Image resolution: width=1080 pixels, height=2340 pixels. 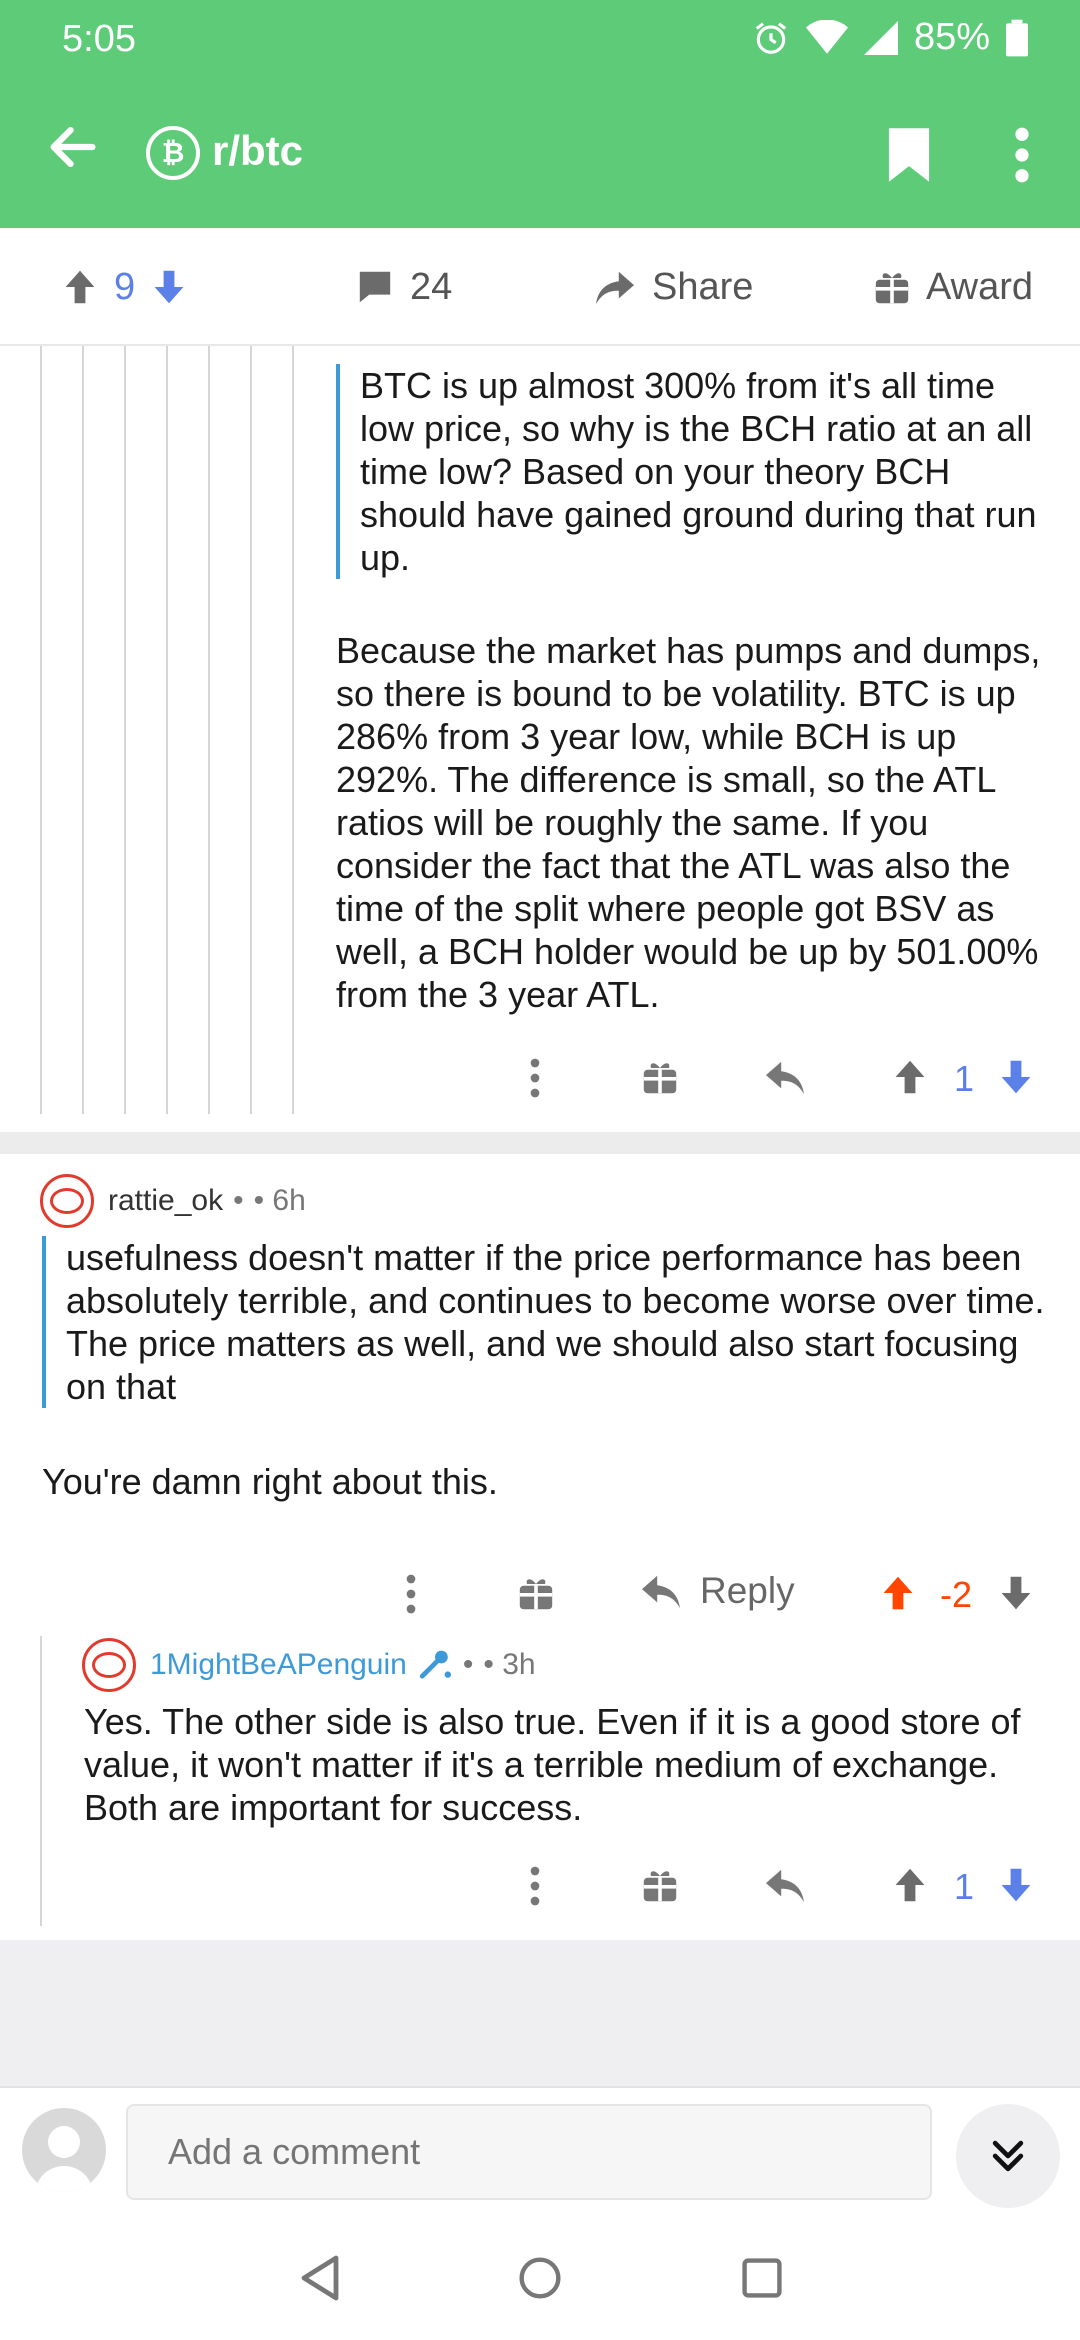 I want to click on comment-actions: Reply -2, so click(x=540, y=1594).